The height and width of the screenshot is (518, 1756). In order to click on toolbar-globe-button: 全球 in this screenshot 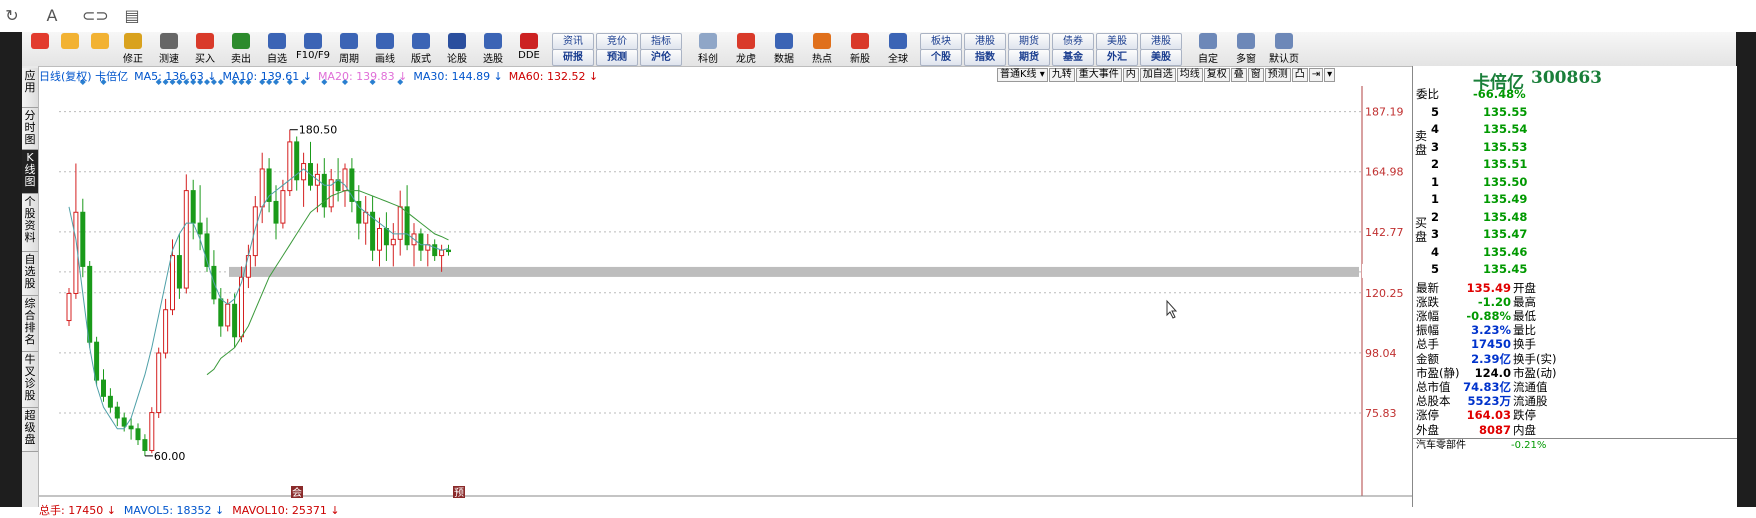, I will do `click(898, 49)`.